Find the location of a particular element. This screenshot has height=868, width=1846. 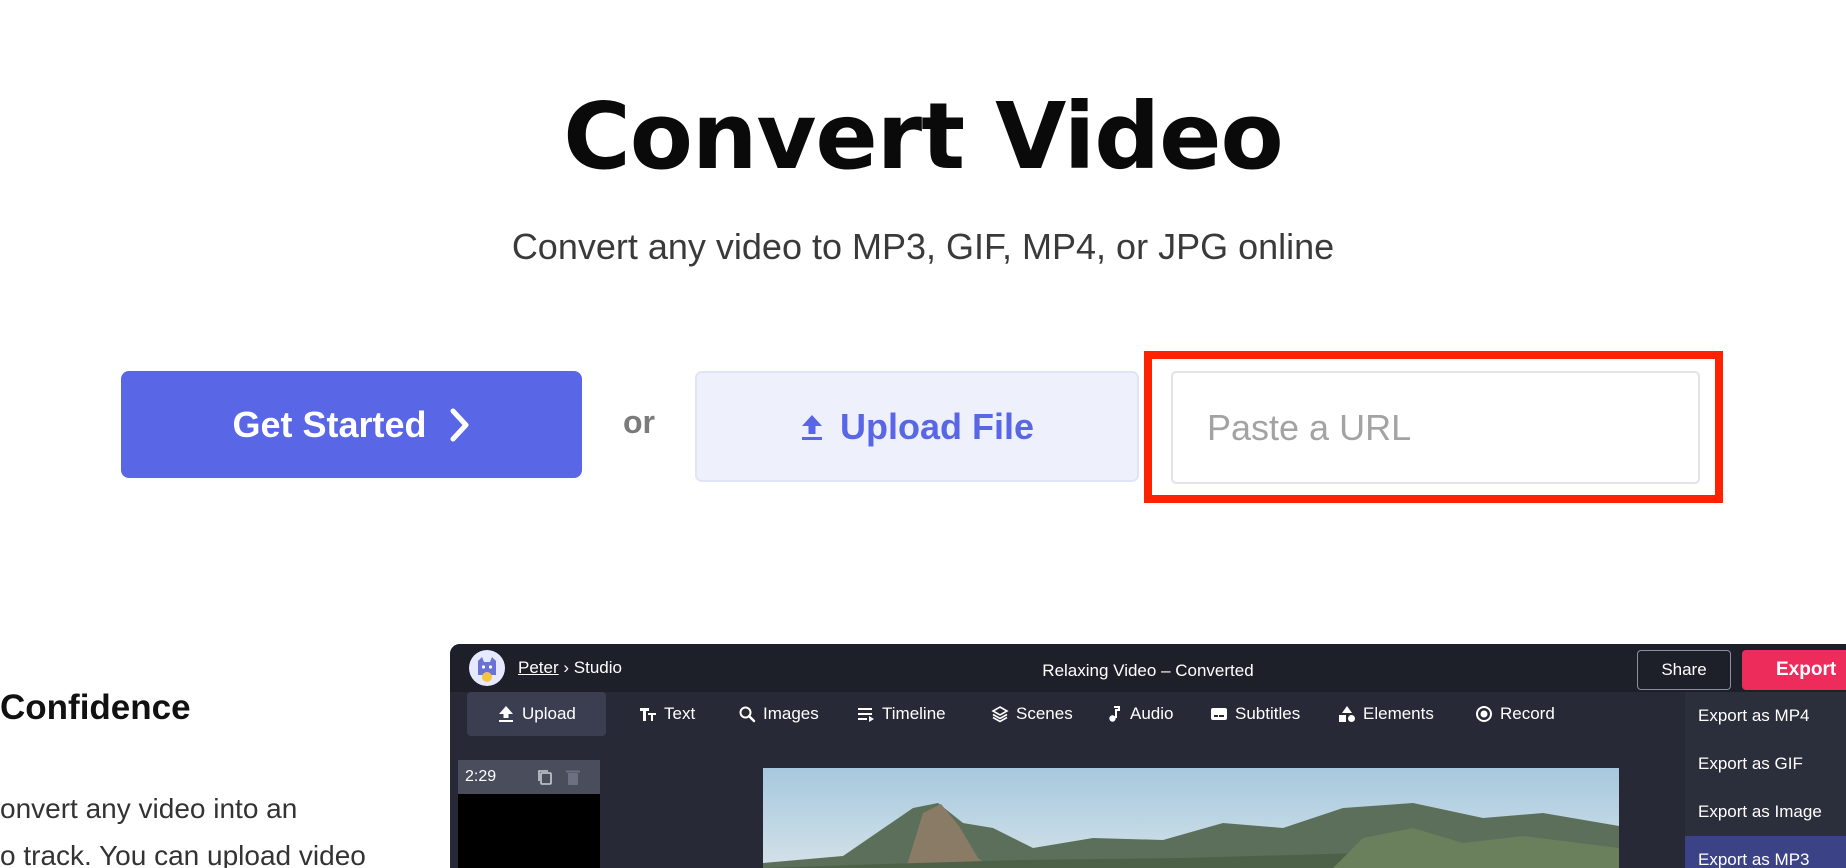

search-icon is located at coordinates (747, 714).